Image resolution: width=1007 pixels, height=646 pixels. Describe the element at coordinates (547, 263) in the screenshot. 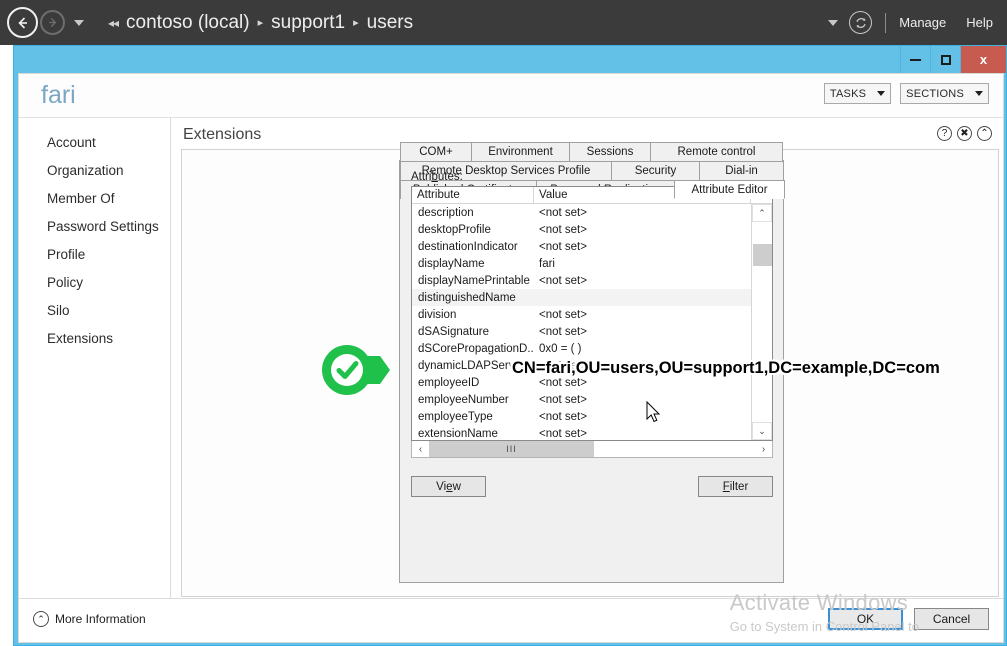

I see `cell-value: fari` at that location.